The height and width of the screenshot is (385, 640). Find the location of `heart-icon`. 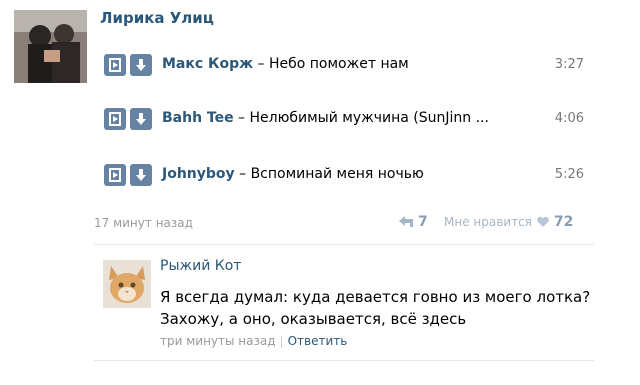

heart-icon is located at coordinates (543, 221).